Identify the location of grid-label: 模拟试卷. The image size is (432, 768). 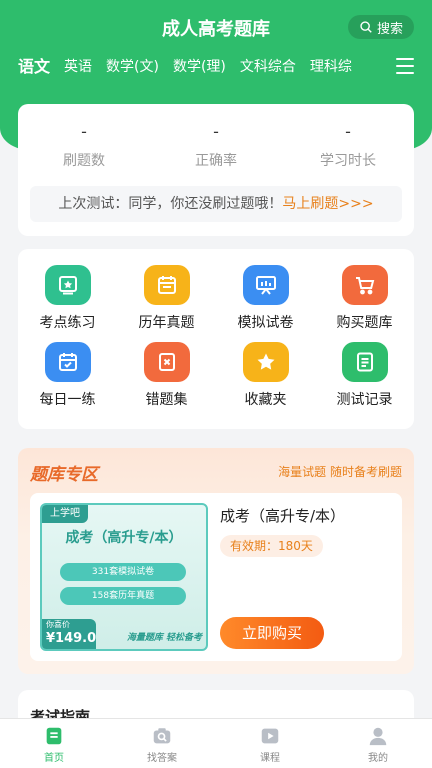
(265, 323).